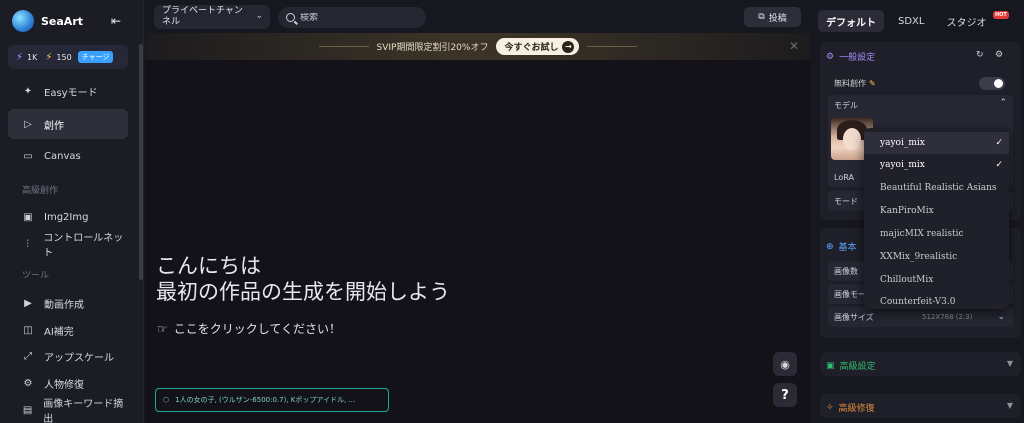  Describe the element at coordinates (936, 165) in the screenshot. I see `dropdown-option: yayoi_mix ✓` at that location.